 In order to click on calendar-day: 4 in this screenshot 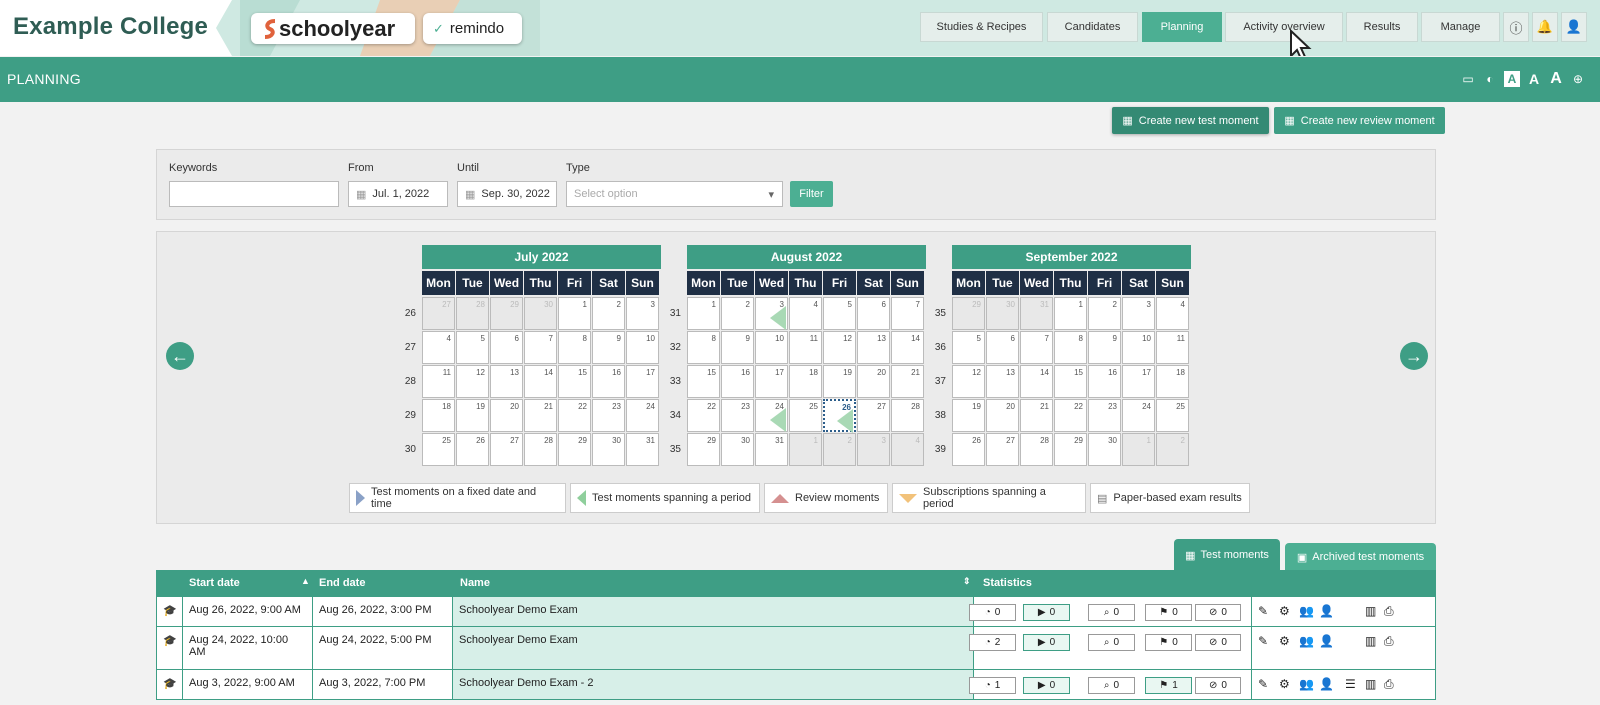, I will do `click(805, 313)`.